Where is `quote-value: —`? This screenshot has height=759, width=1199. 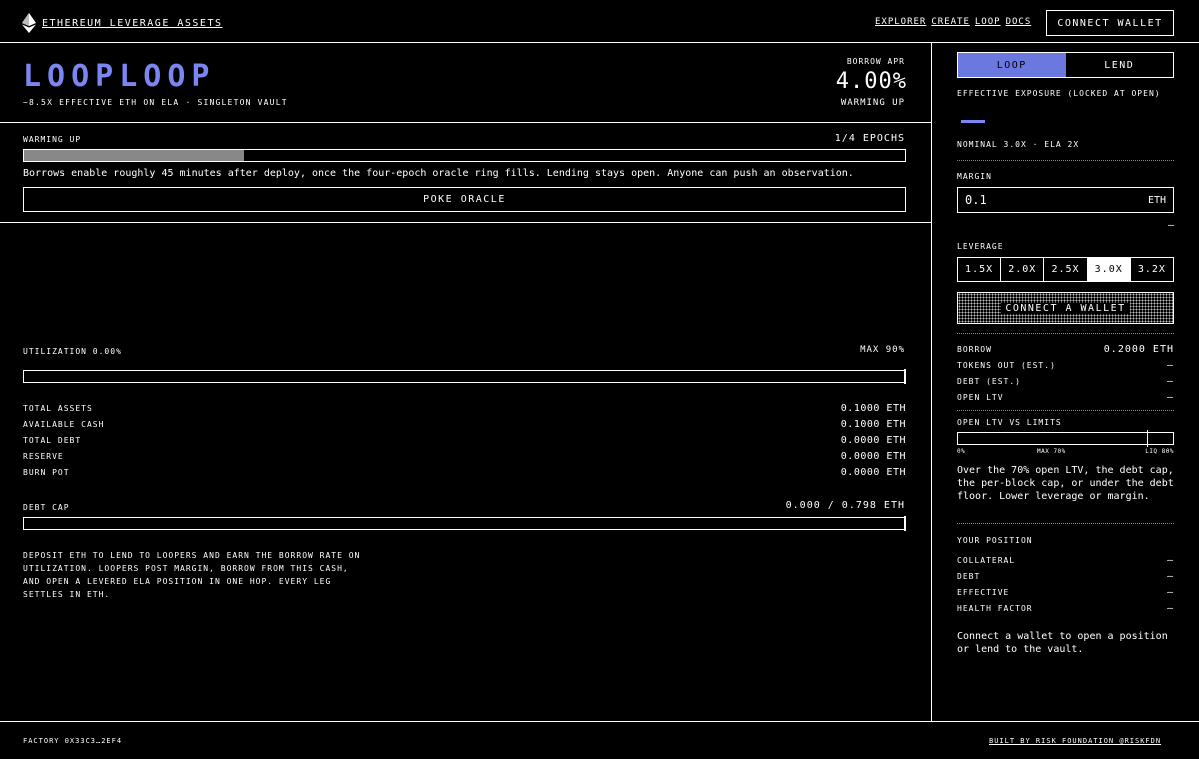
quote-value: — is located at coordinates (1170, 397).